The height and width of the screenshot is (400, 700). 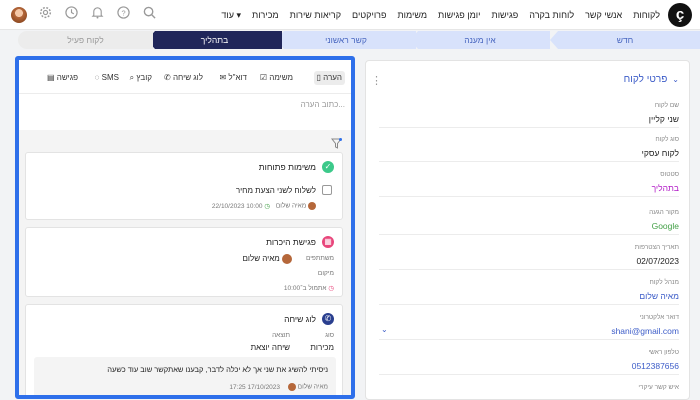 What do you see at coordinates (214, 40) in the screenshot?
I see `stage-in-progress: בתהליך` at bounding box center [214, 40].